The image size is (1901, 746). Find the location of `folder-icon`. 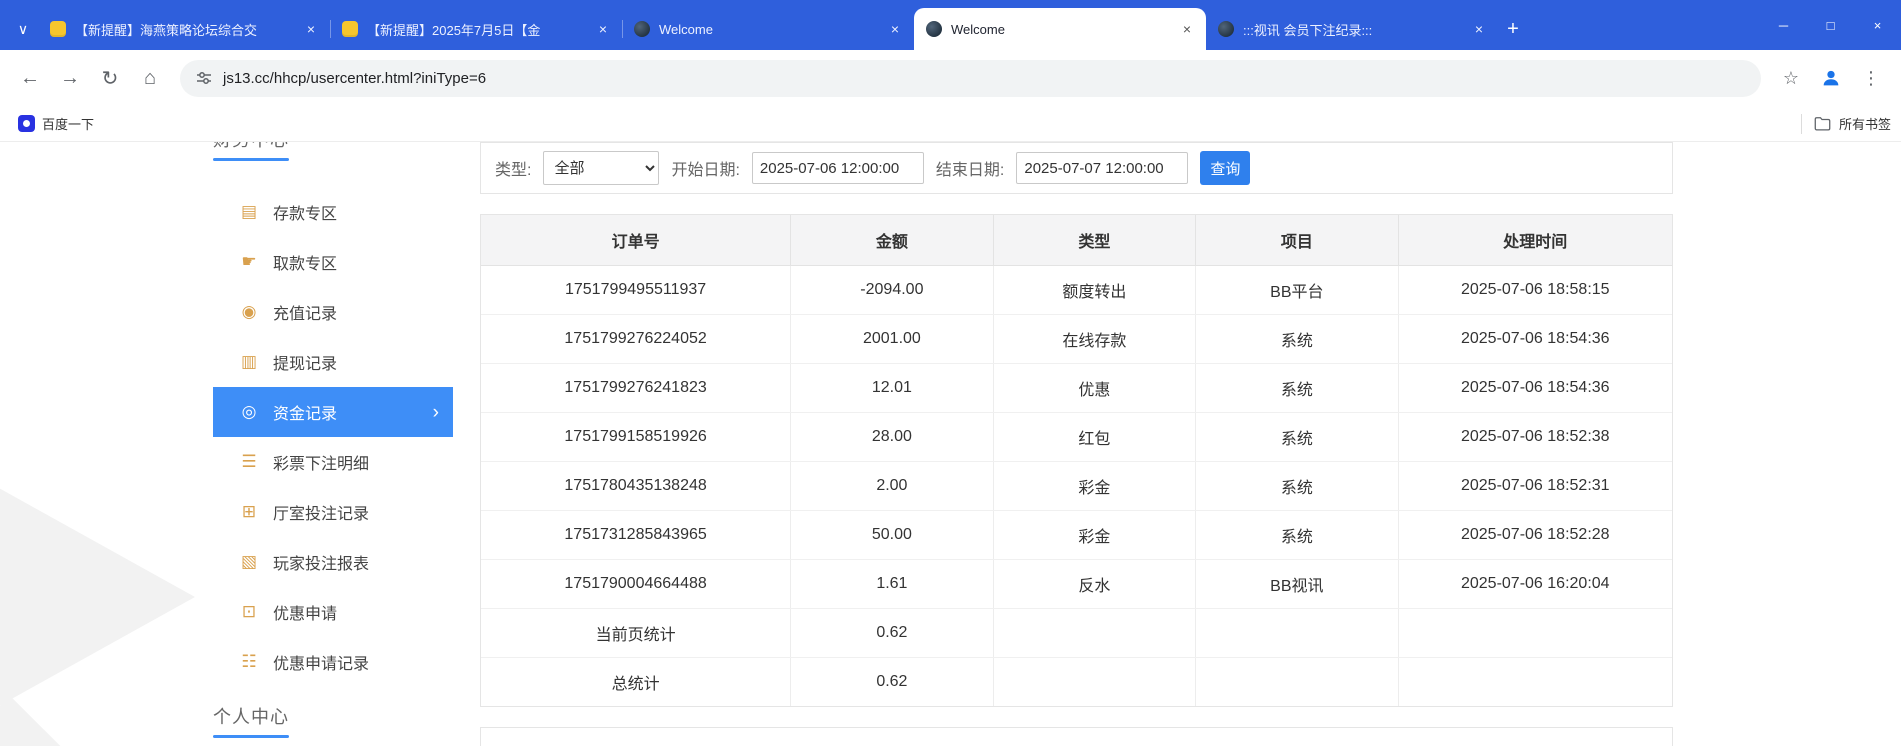

folder-icon is located at coordinates (1822, 123).